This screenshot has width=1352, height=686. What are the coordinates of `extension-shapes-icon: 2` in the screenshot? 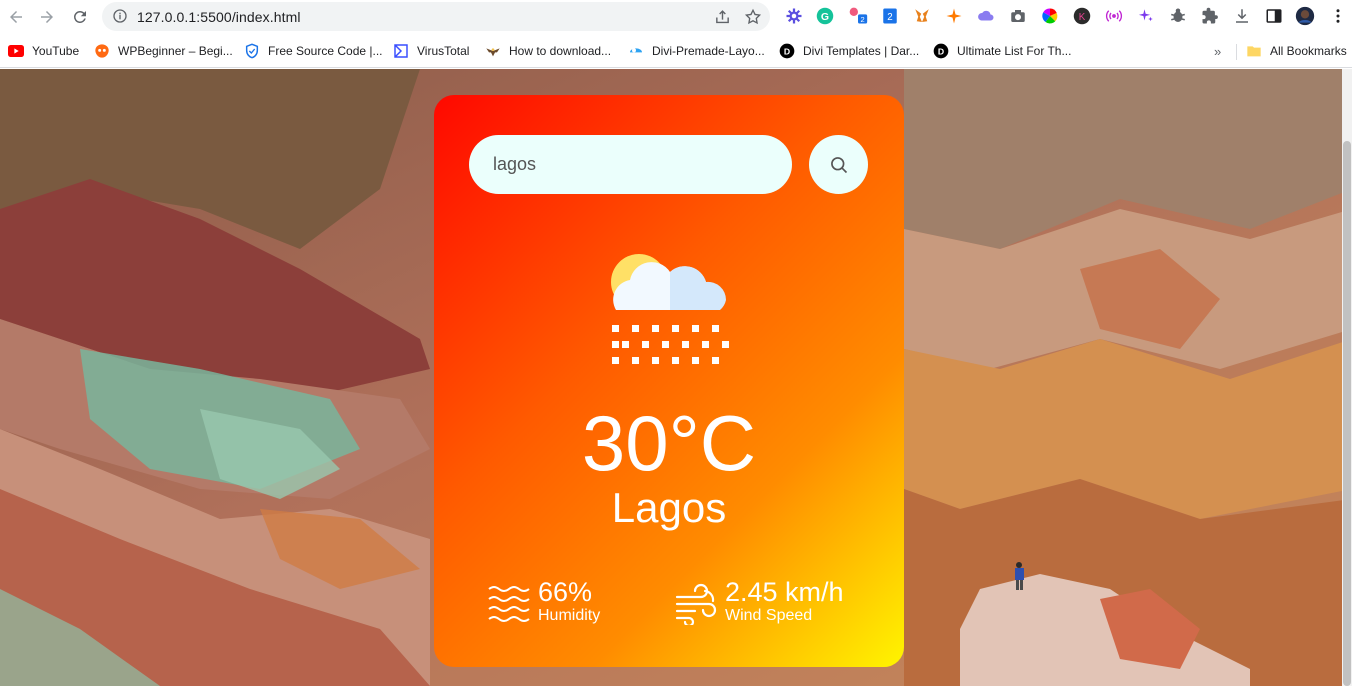 It's located at (858, 16).